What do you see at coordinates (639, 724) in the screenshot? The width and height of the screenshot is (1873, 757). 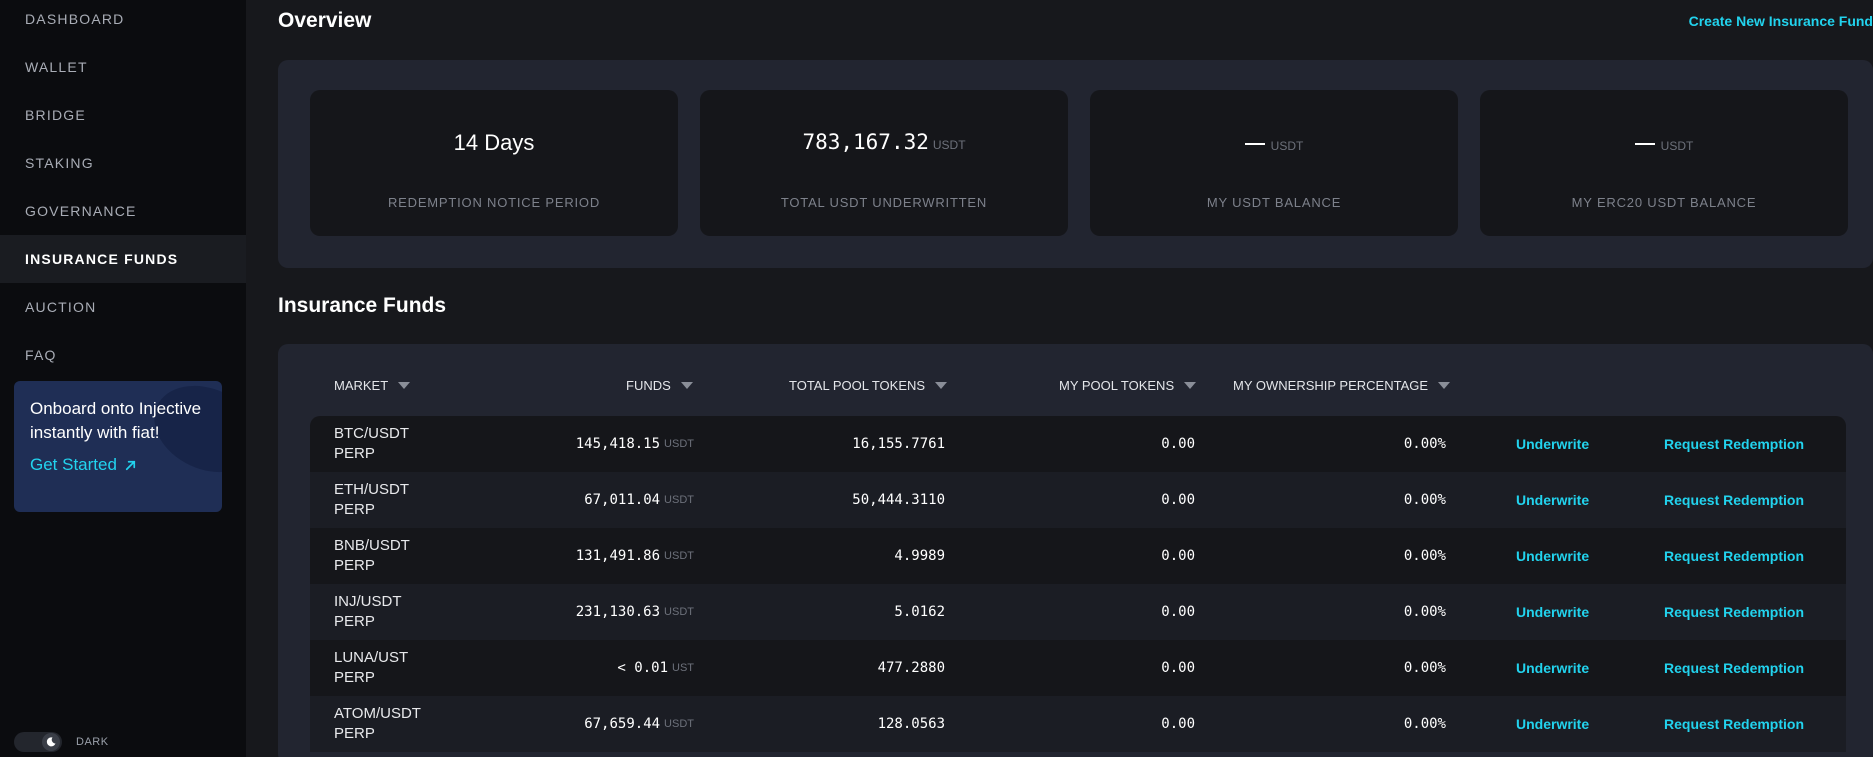 I see `funds-cell: 67,659.44 USDT` at bounding box center [639, 724].